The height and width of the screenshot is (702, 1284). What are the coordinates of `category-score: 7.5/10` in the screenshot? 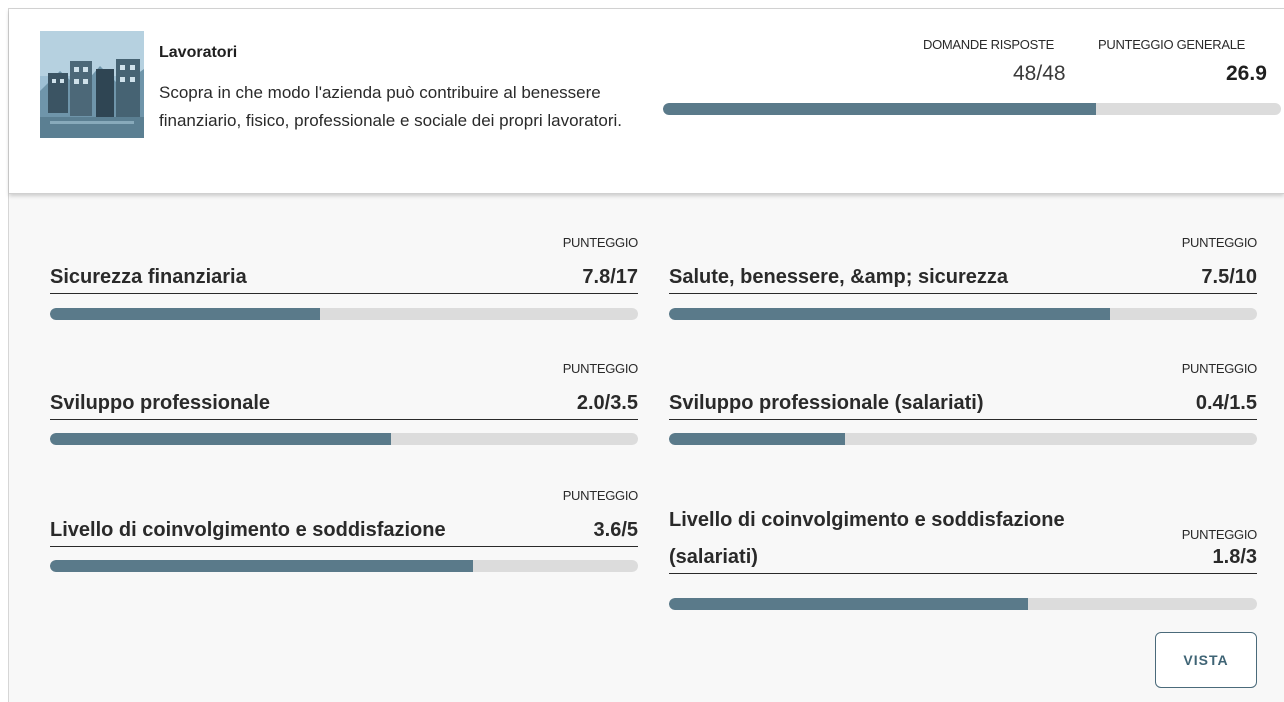 It's located at (1229, 277).